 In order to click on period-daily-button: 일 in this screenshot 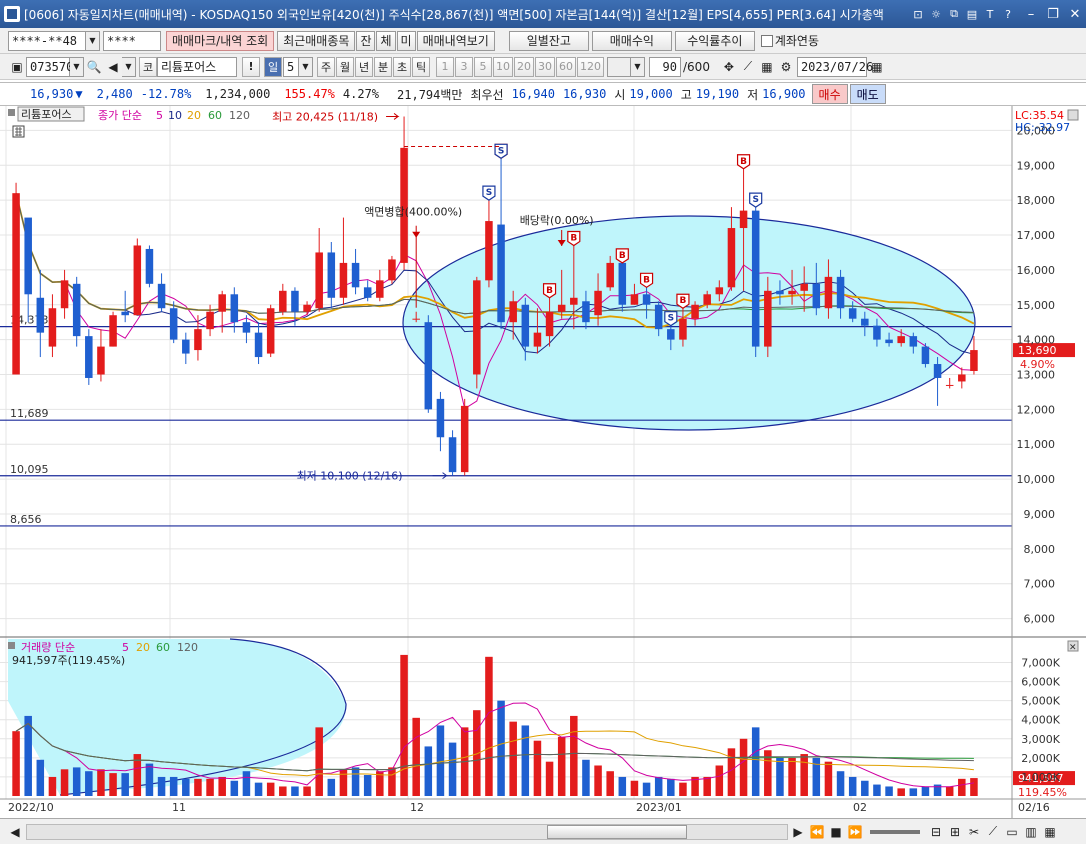, I will do `click(273, 66)`.